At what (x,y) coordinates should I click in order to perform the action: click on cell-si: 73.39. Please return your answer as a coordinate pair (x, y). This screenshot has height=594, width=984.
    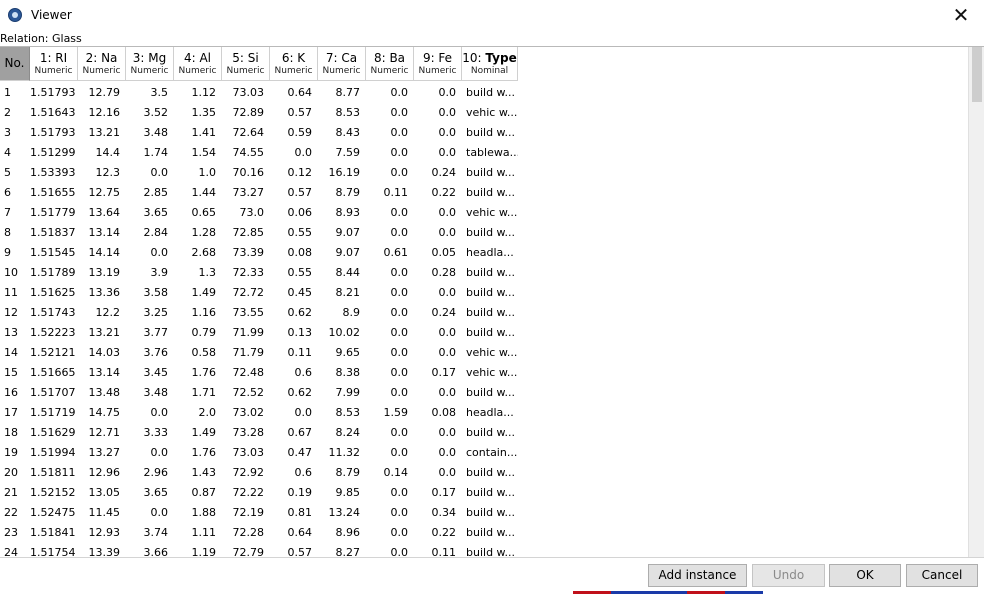
    Looking at the image, I should click on (246, 253).